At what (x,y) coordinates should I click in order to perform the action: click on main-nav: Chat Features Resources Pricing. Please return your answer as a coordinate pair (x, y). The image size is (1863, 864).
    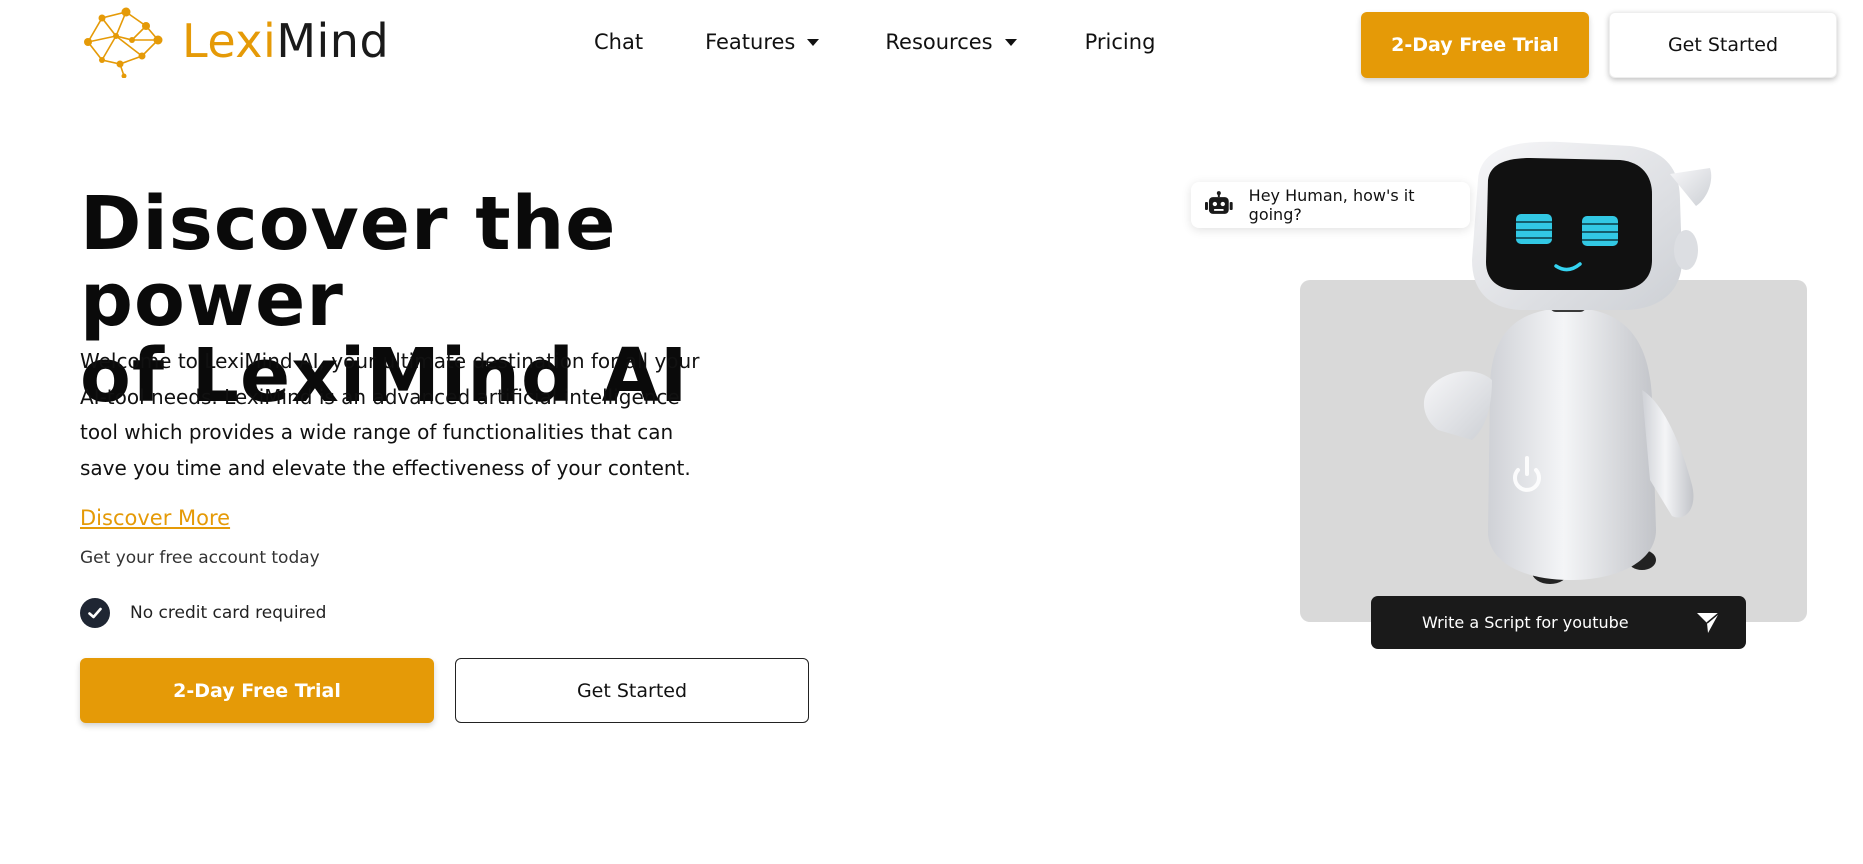
    Looking at the image, I should click on (874, 42).